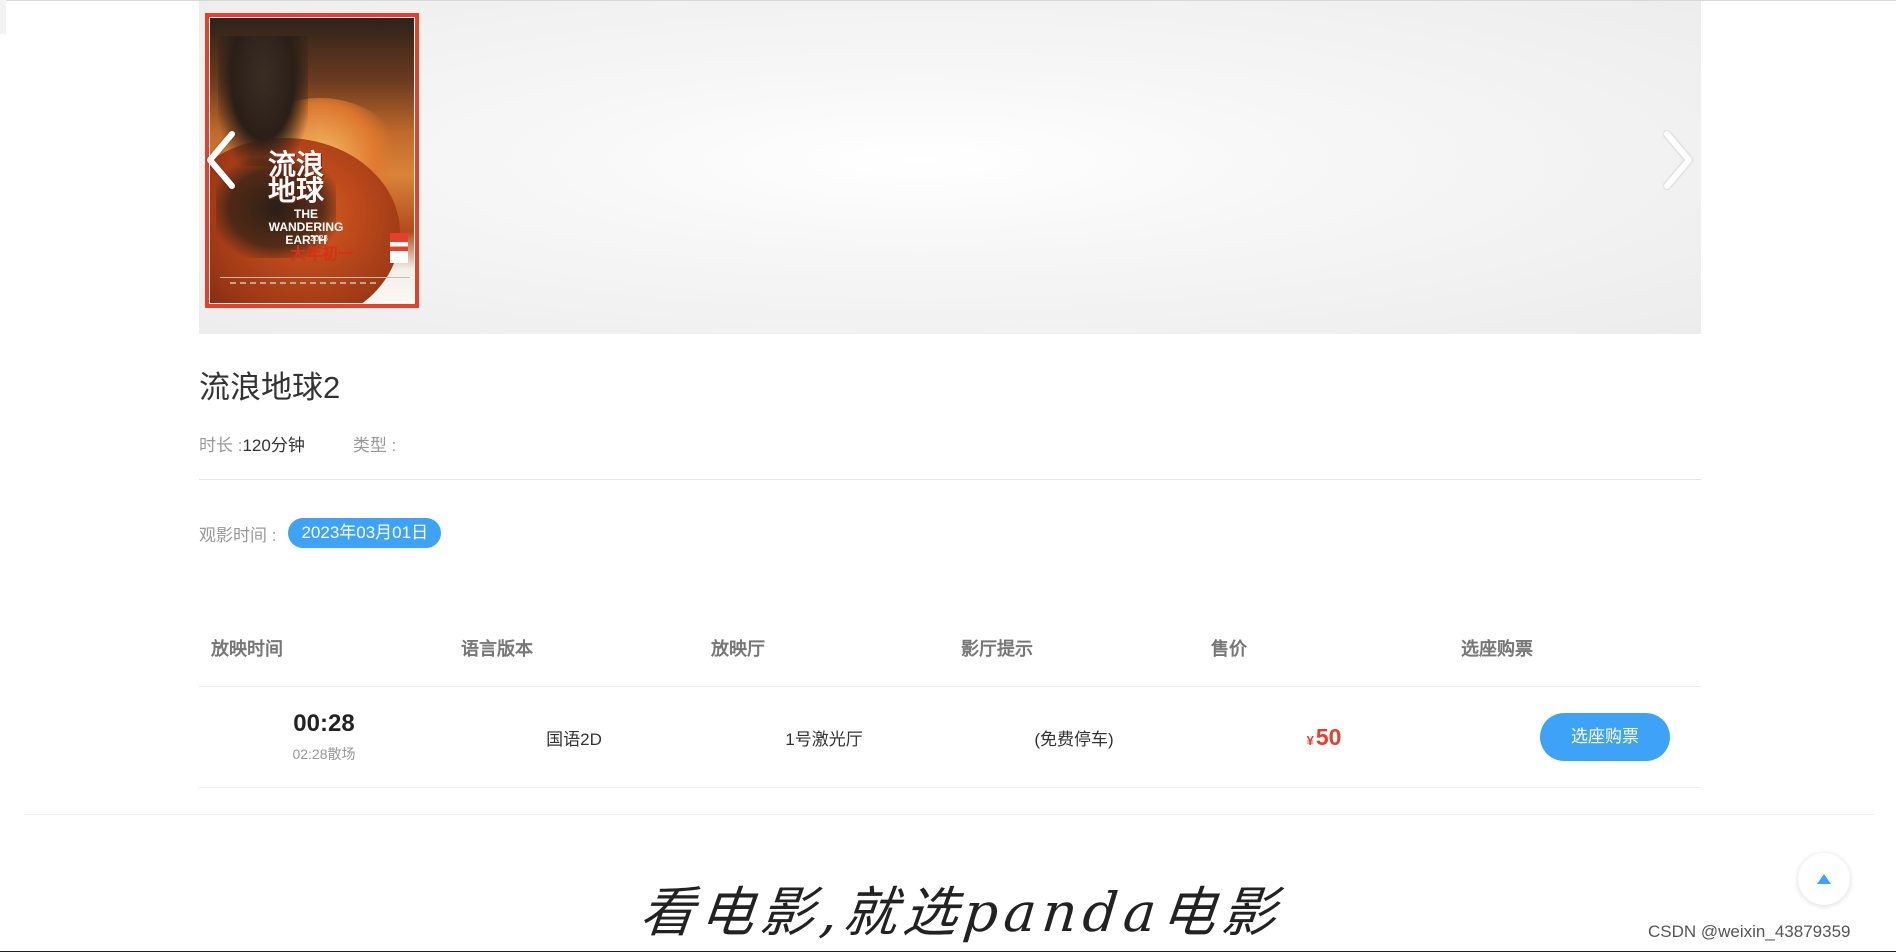 The height and width of the screenshot is (952, 1896). What do you see at coordinates (273, 445) in the screenshot?
I see `duration-value: 120分钟` at bounding box center [273, 445].